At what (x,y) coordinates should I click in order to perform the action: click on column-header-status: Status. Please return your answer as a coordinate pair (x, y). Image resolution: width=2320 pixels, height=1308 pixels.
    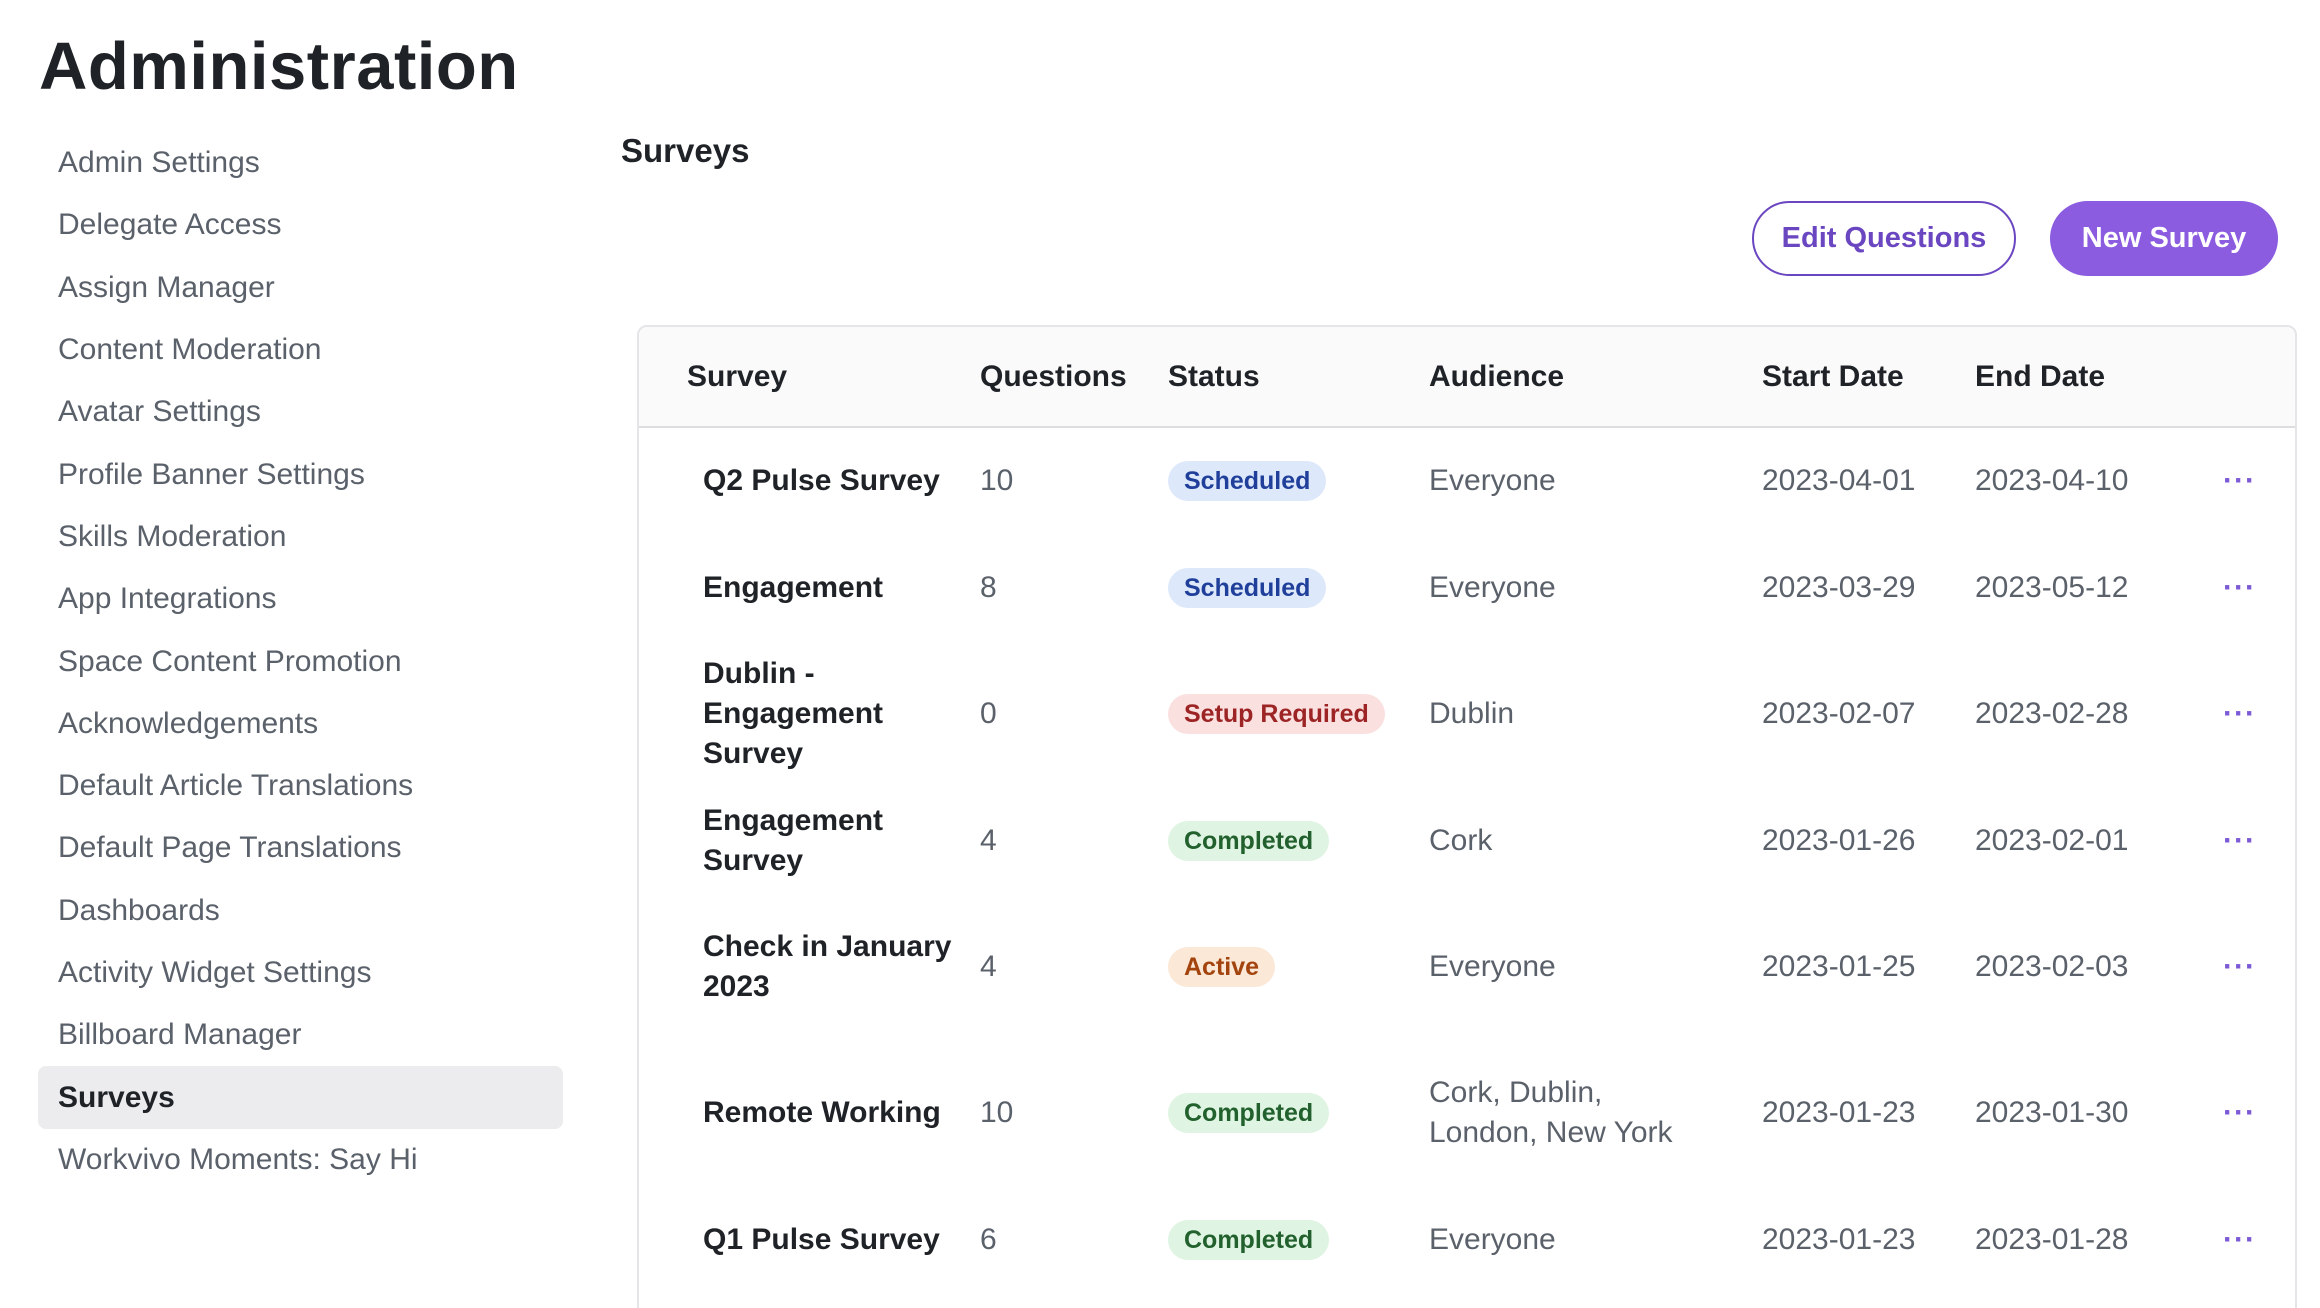
    Looking at the image, I should click on (1298, 377).